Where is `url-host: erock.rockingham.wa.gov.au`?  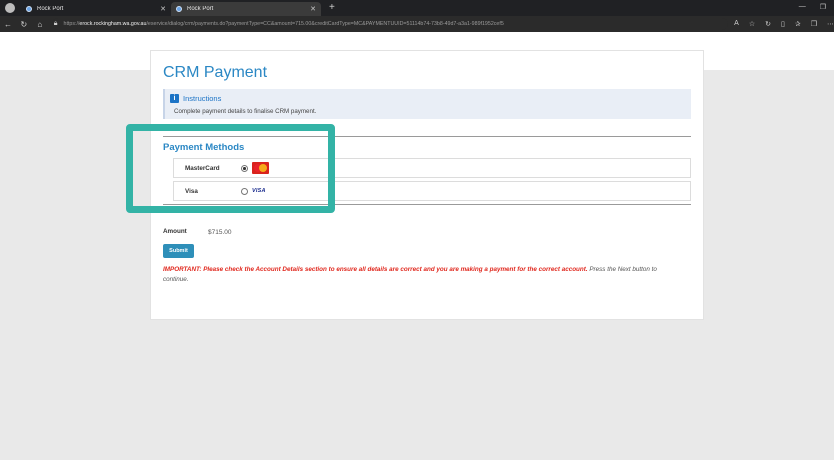
url-host: erock.rockingham.wa.gov.au is located at coordinates (113, 24).